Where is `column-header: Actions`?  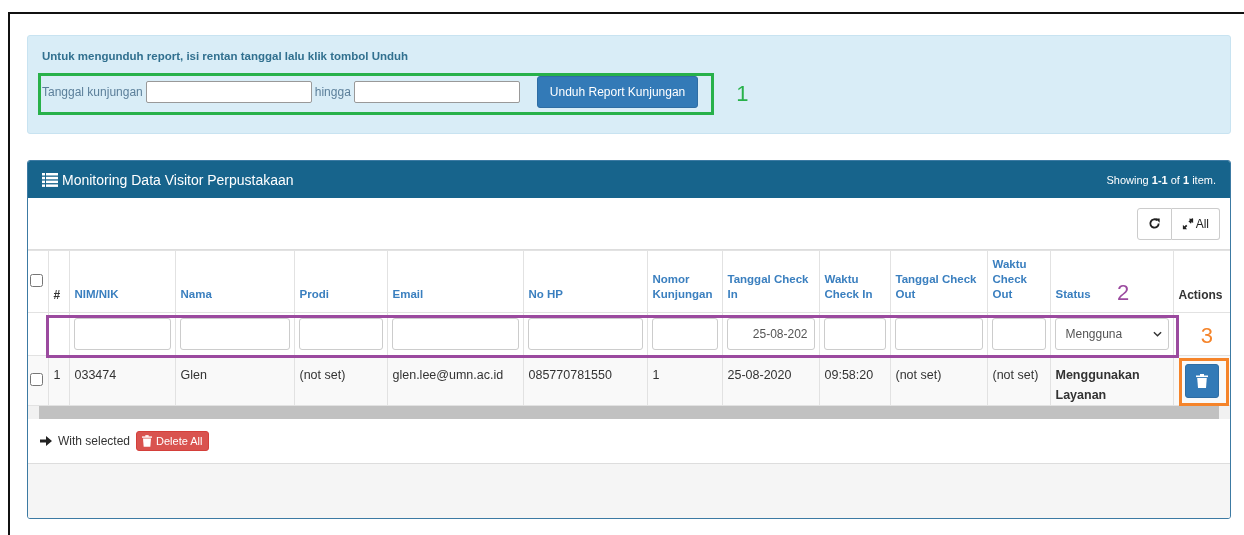 column-header: Actions is located at coordinates (1200, 295).